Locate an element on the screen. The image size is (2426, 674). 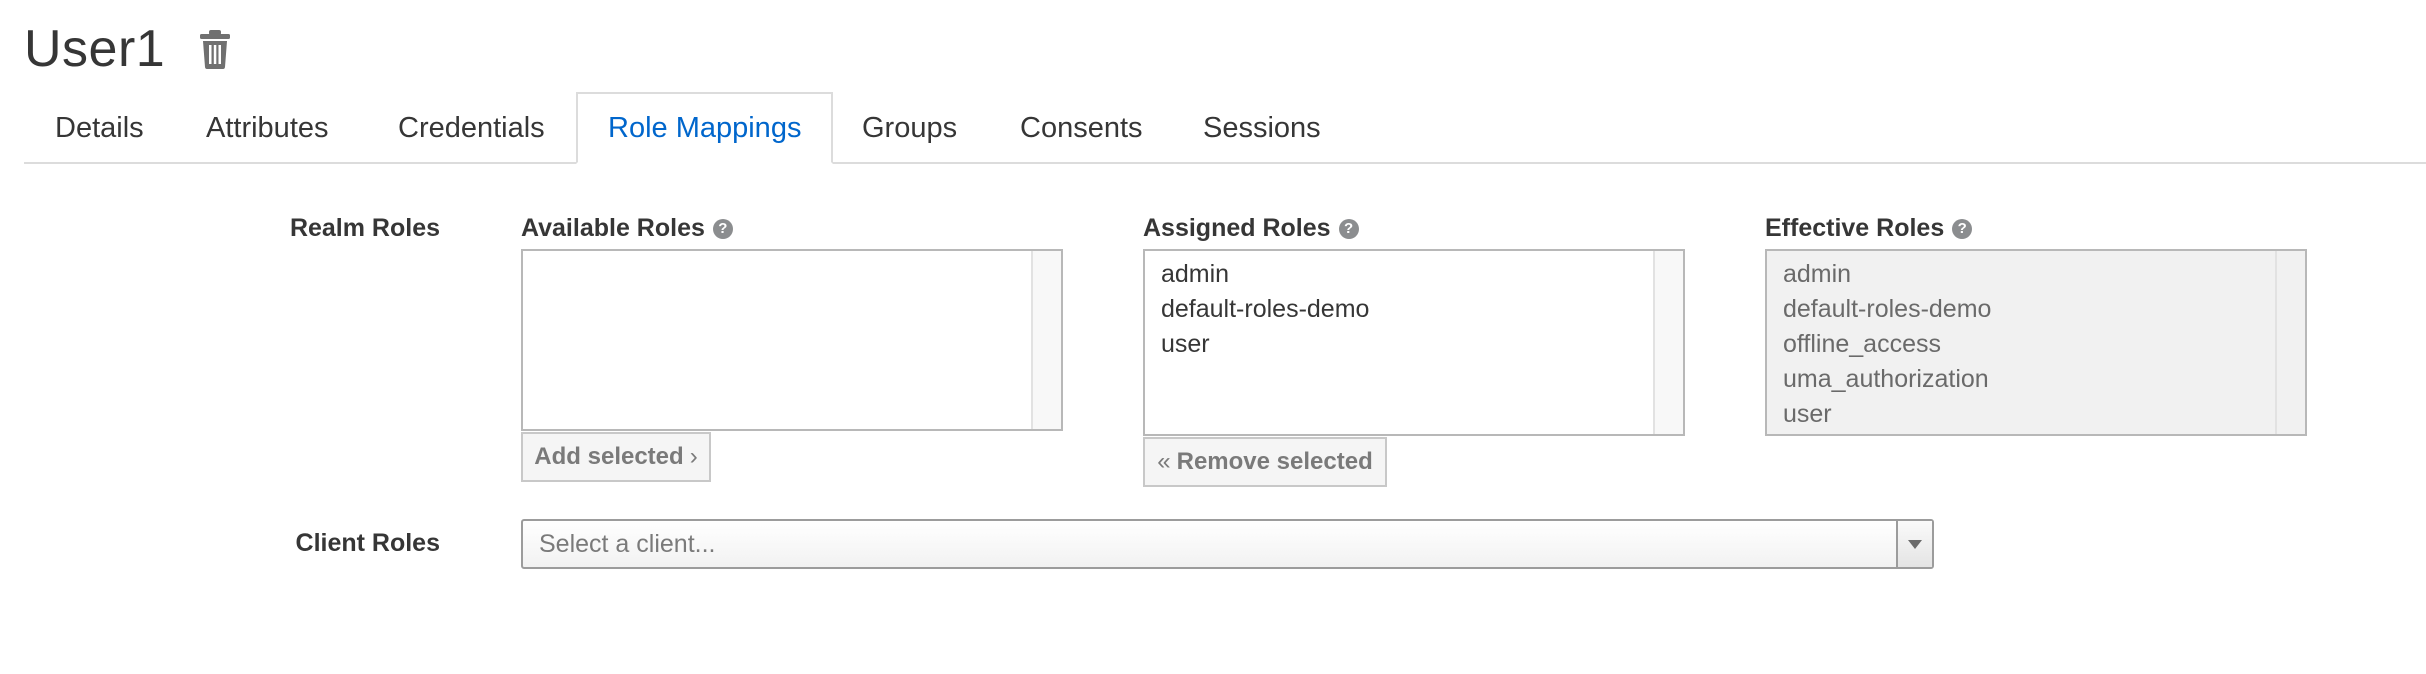
tab-credentials: Credentials is located at coordinates (471, 128).